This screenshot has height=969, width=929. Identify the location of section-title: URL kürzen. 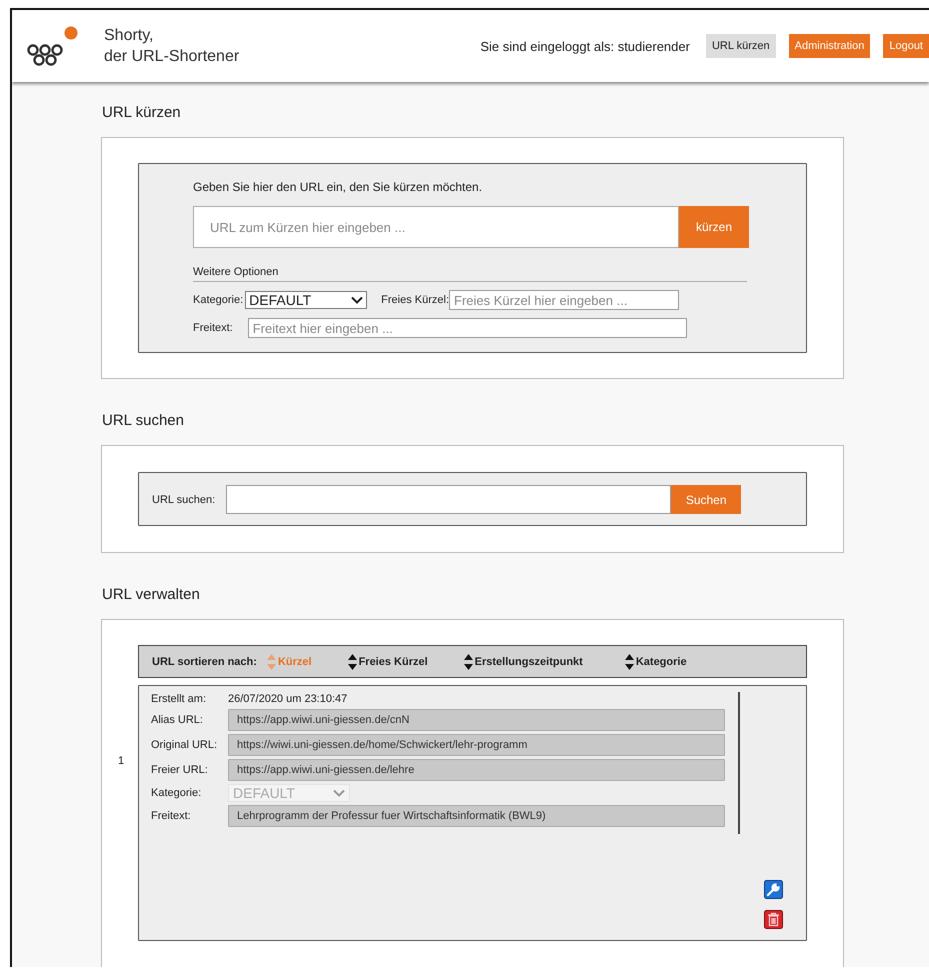
(142, 112).